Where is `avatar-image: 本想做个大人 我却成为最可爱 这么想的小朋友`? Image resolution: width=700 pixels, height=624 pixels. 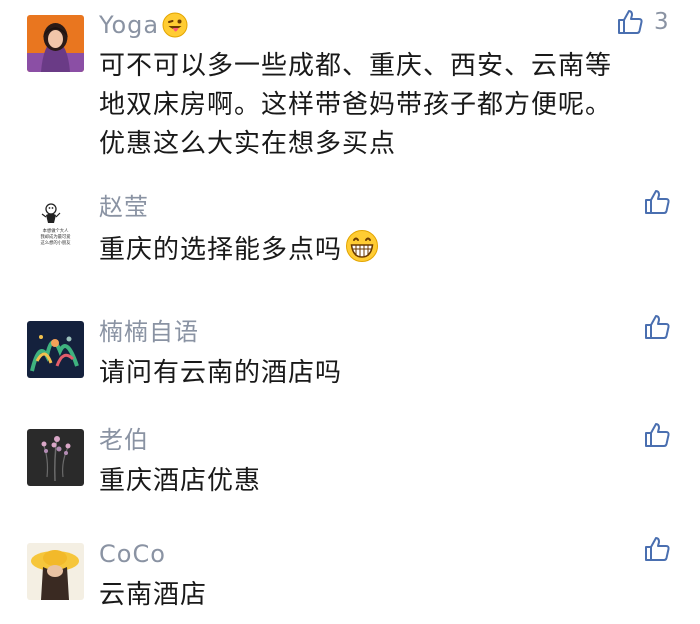
avatar-image: 本想做个大人 我却成为最可爱 这么想的小朋友 is located at coordinates (55, 224).